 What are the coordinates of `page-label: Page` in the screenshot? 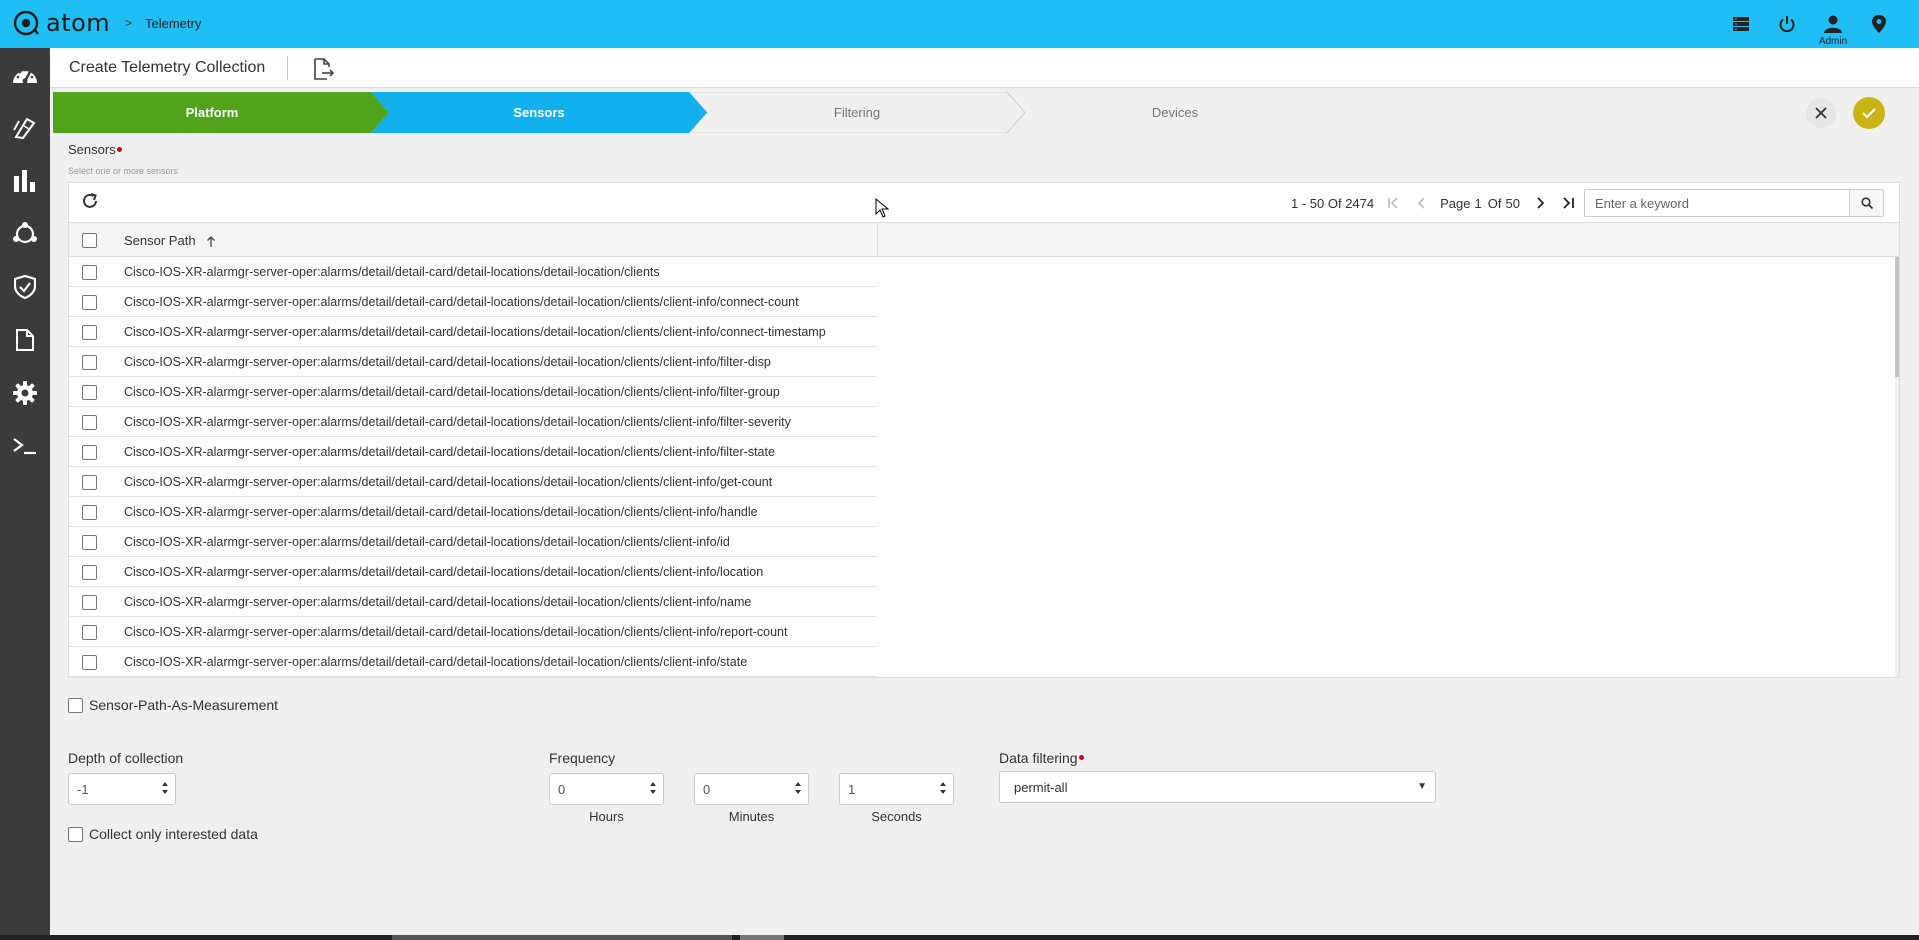 It's located at (1455, 203).